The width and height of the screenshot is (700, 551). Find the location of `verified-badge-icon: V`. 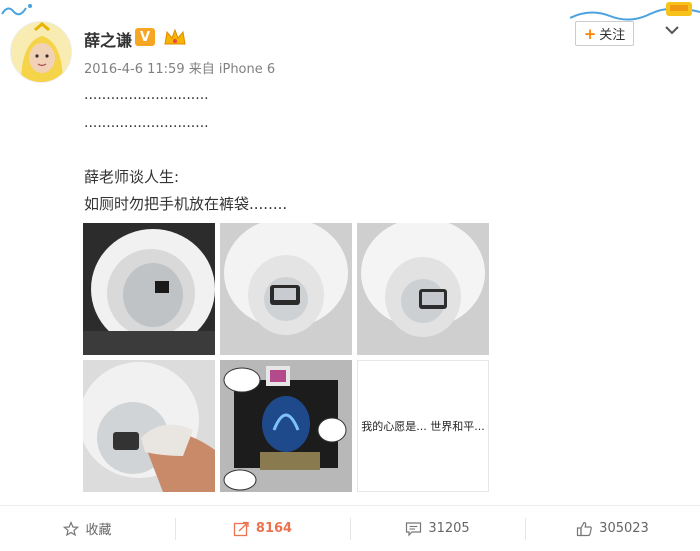

verified-badge-icon: V is located at coordinates (145, 37).